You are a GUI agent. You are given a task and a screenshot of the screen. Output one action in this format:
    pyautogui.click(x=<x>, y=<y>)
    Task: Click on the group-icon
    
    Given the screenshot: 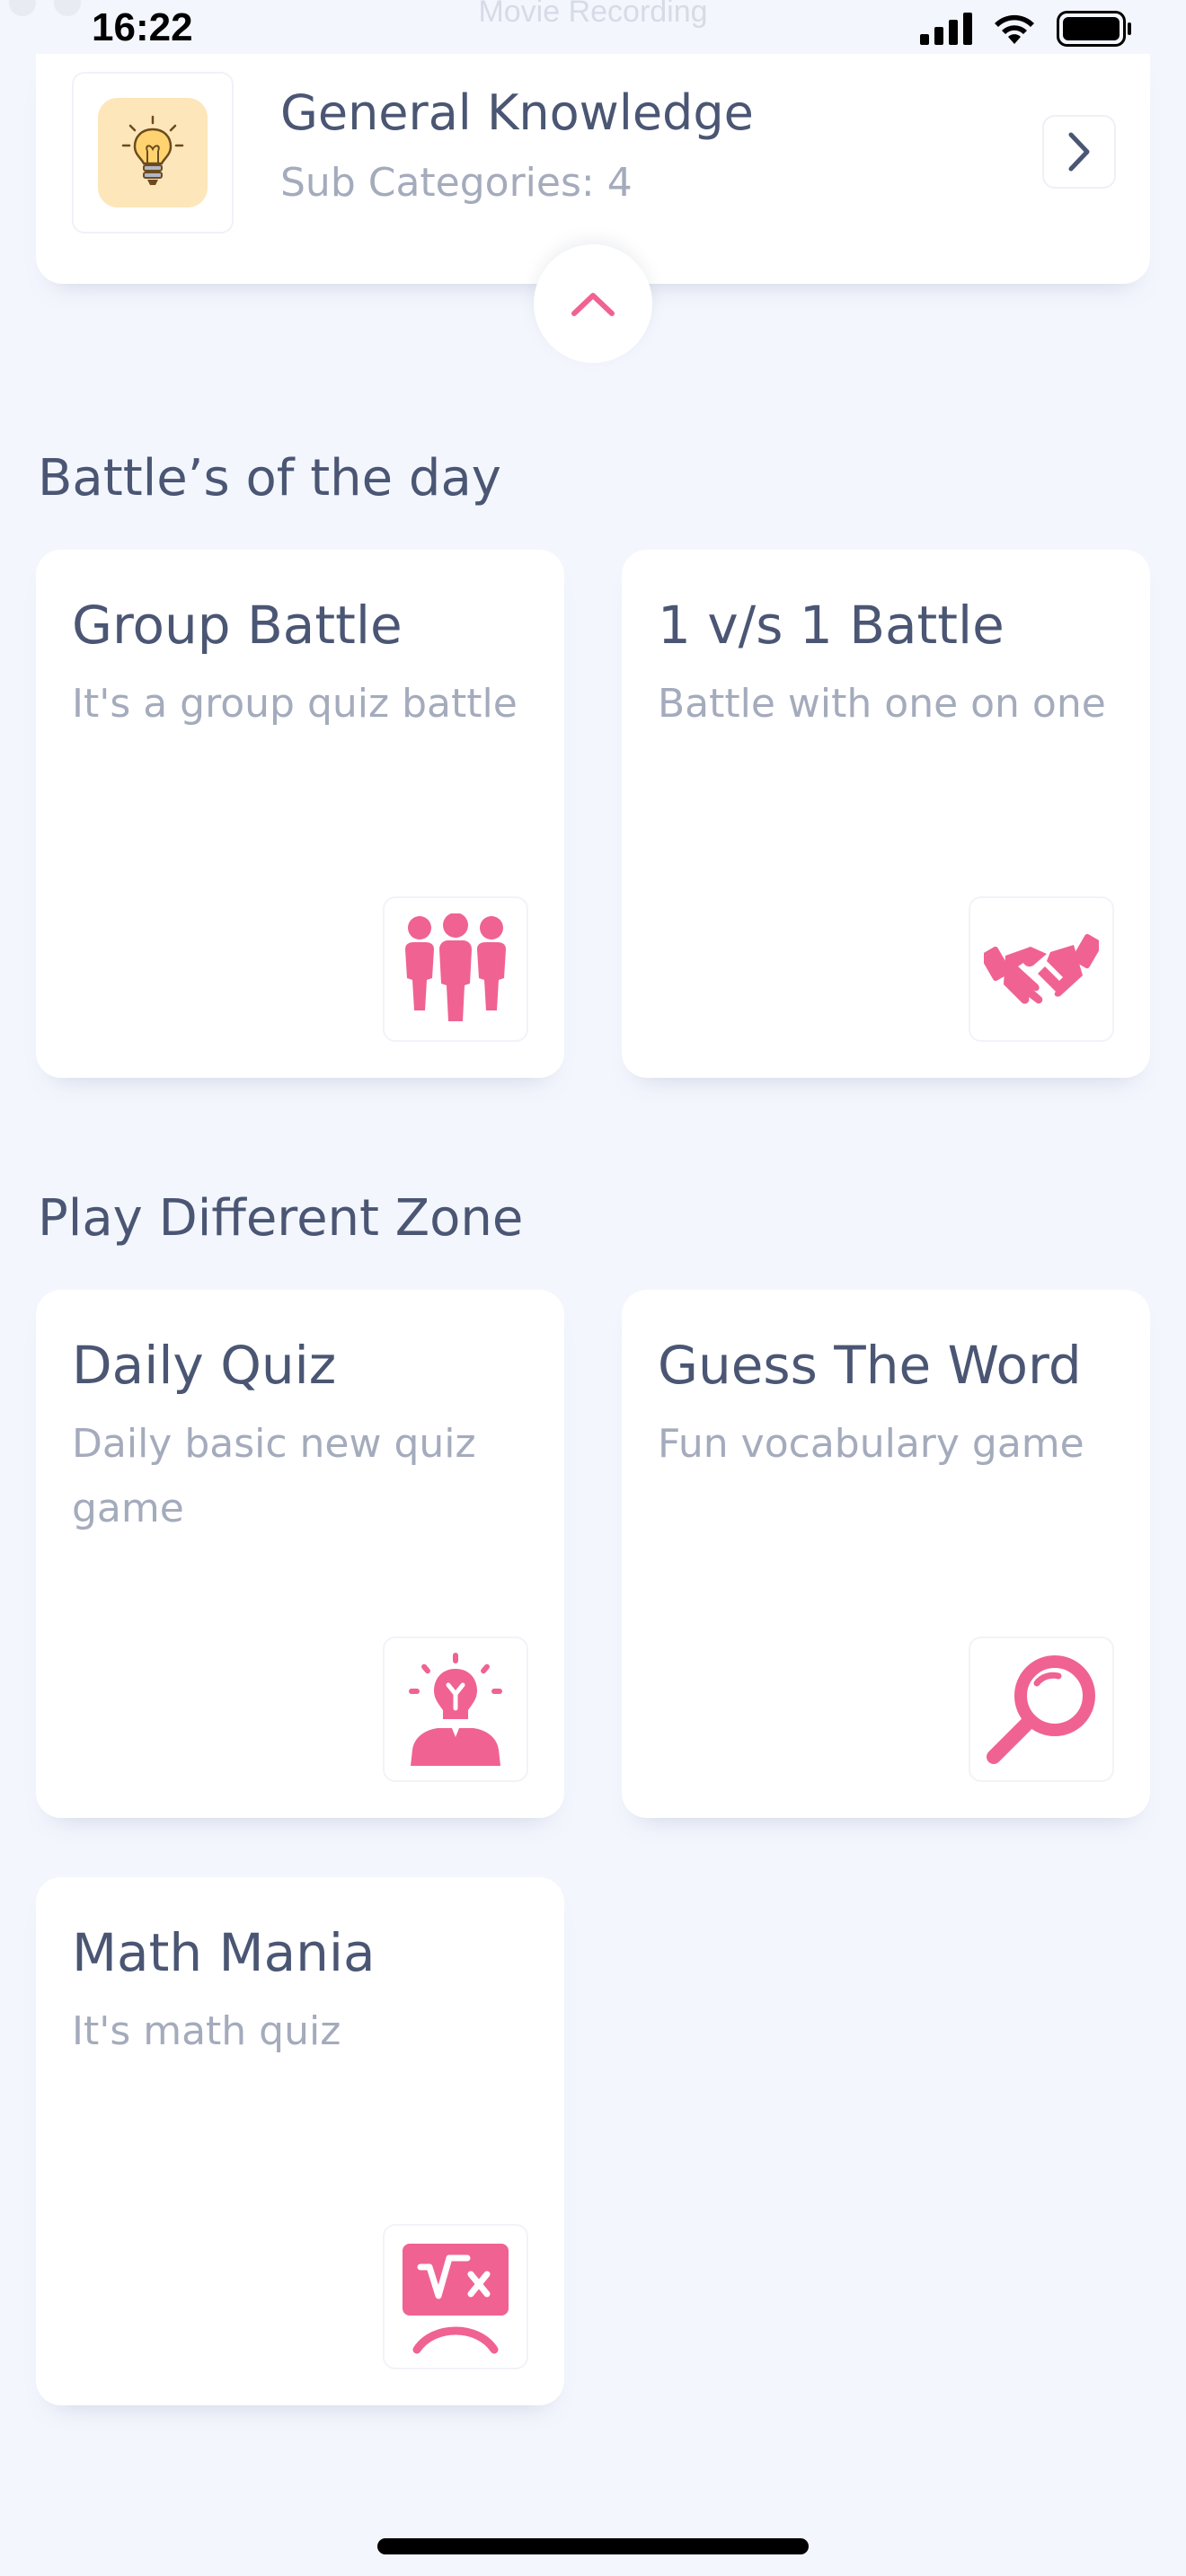 What is the action you would take?
    pyautogui.click(x=455, y=967)
    